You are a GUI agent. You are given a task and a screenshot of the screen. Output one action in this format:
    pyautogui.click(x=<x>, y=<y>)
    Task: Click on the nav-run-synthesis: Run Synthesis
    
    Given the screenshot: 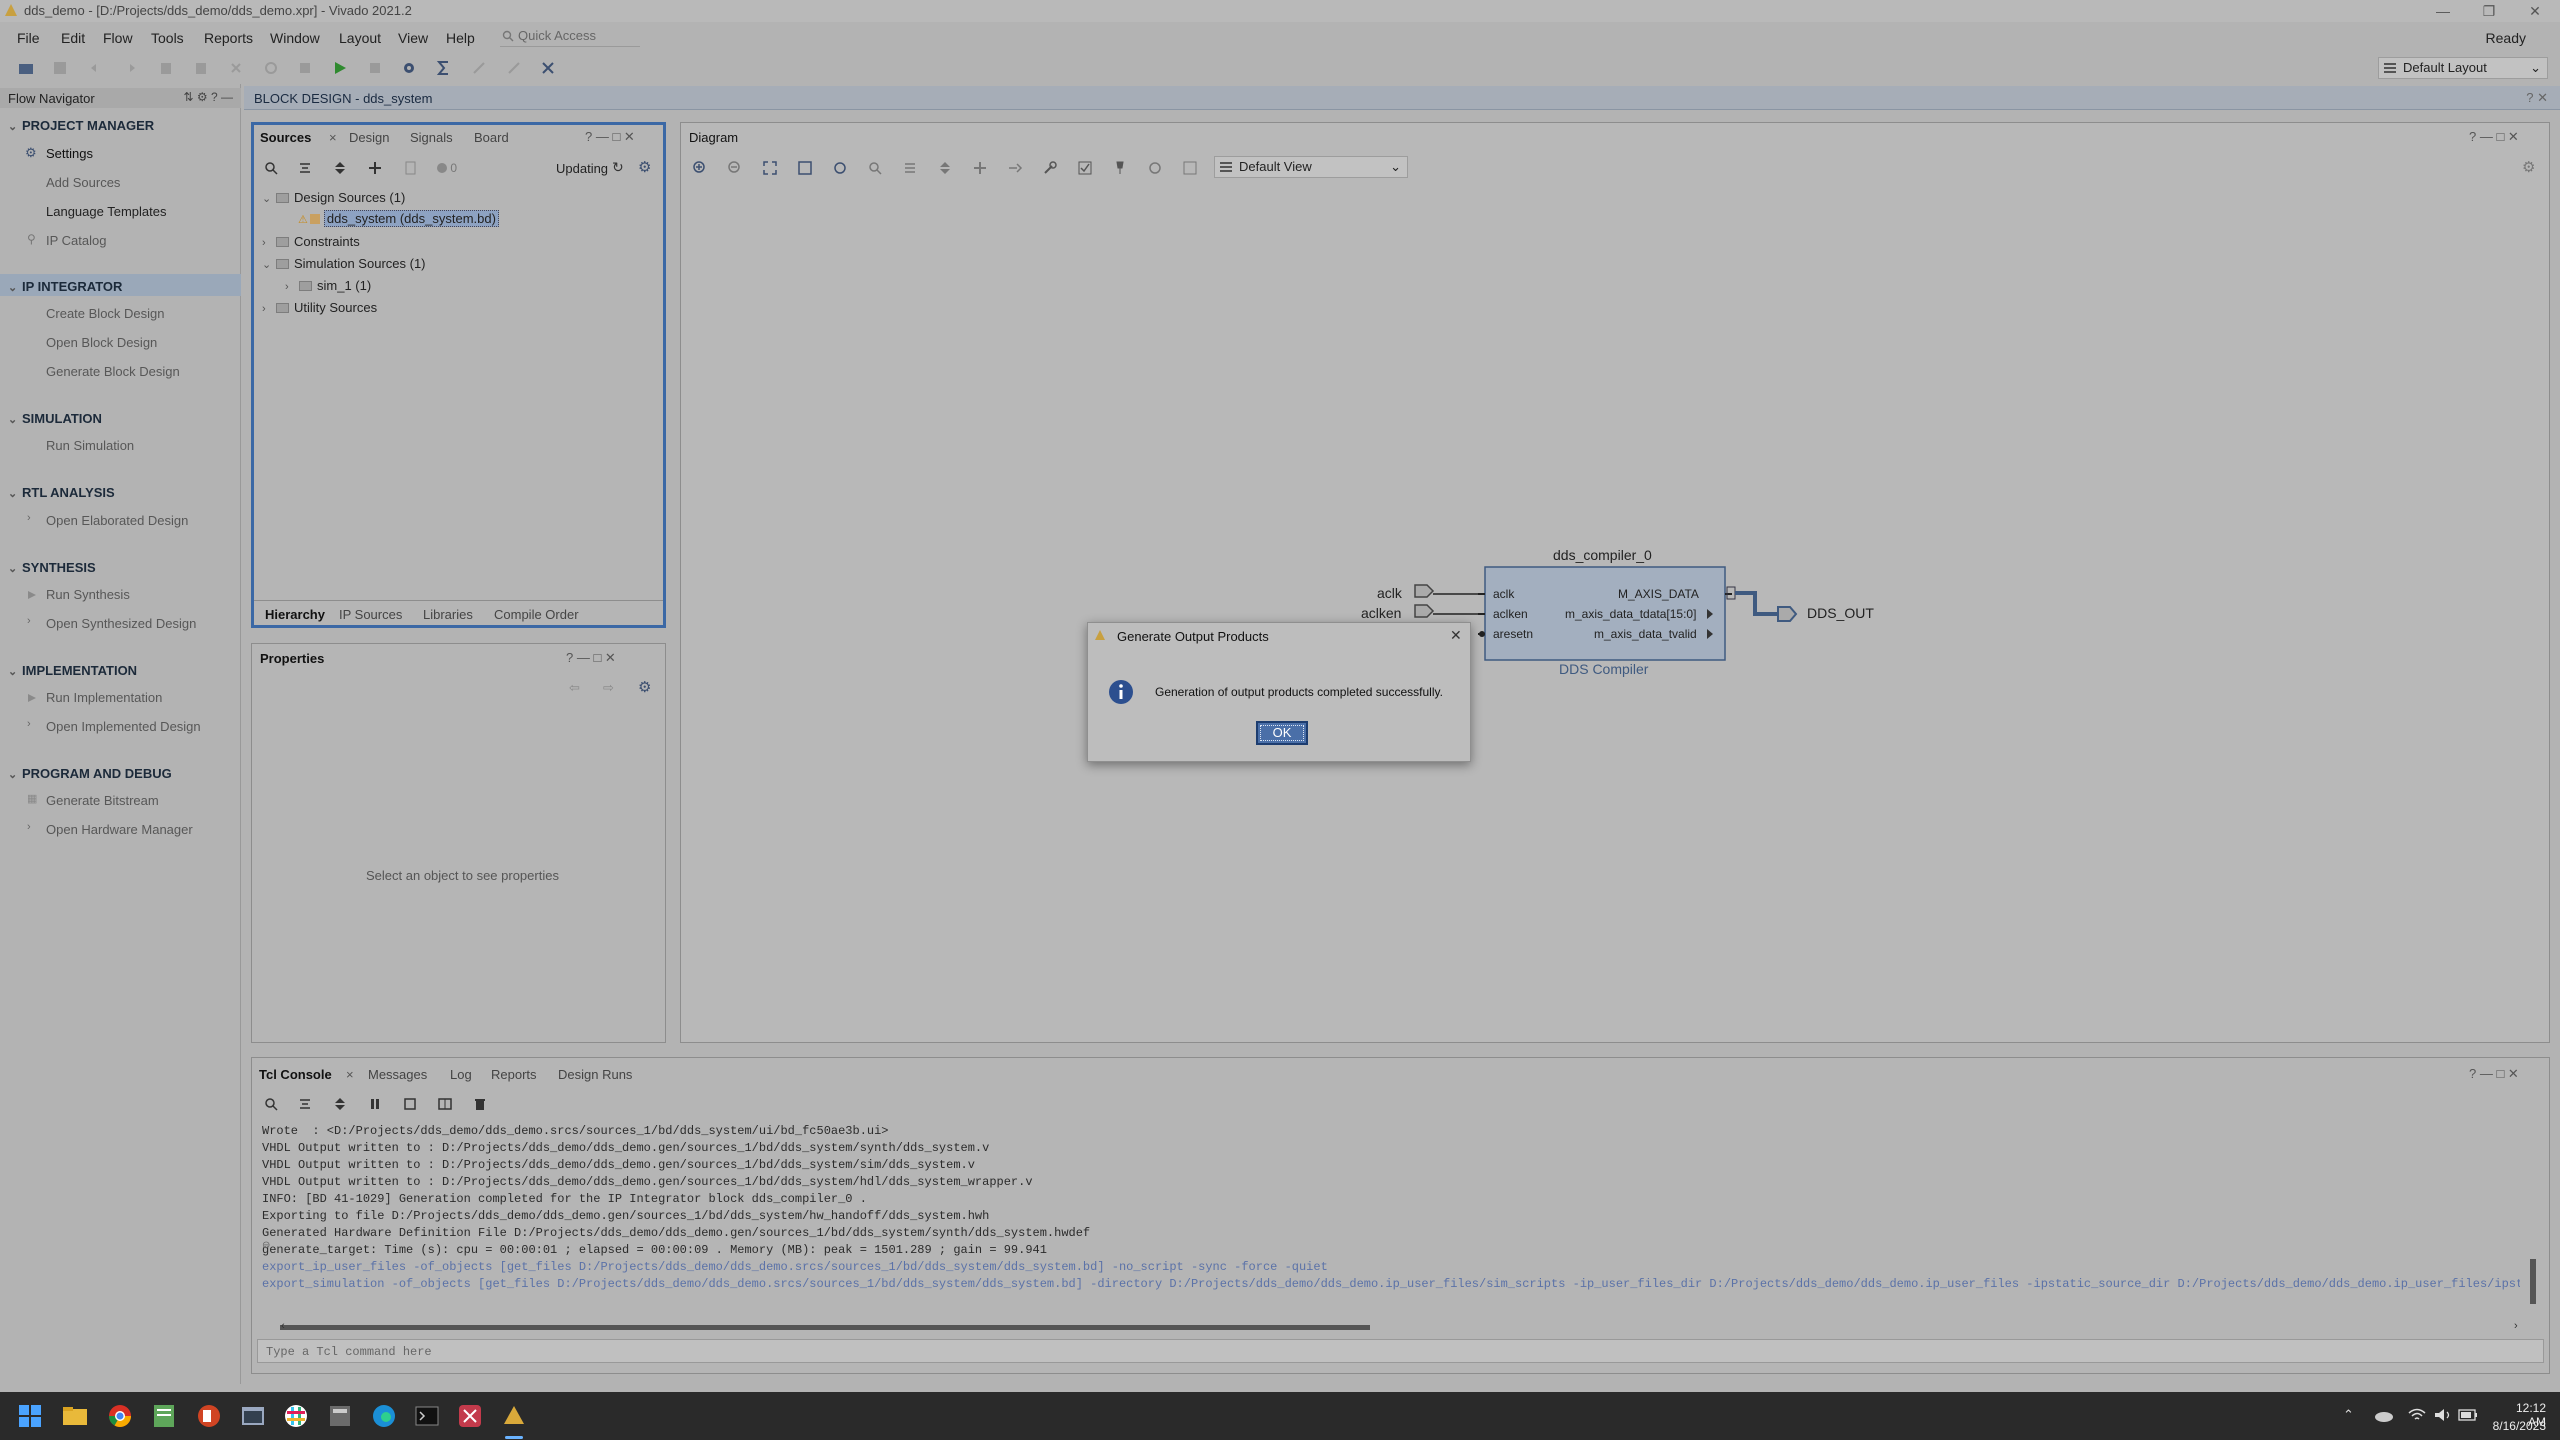 What is the action you would take?
    pyautogui.click(x=88, y=594)
    